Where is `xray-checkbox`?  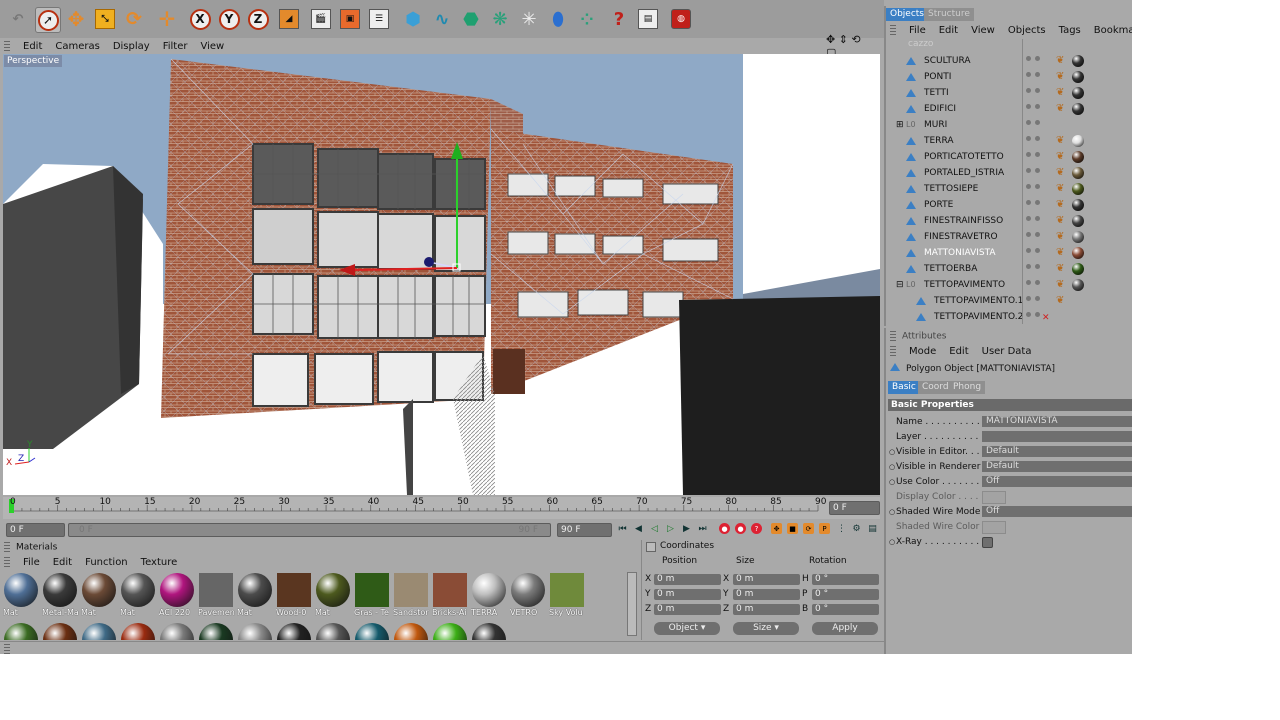
xray-checkbox is located at coordinates (987, 542).